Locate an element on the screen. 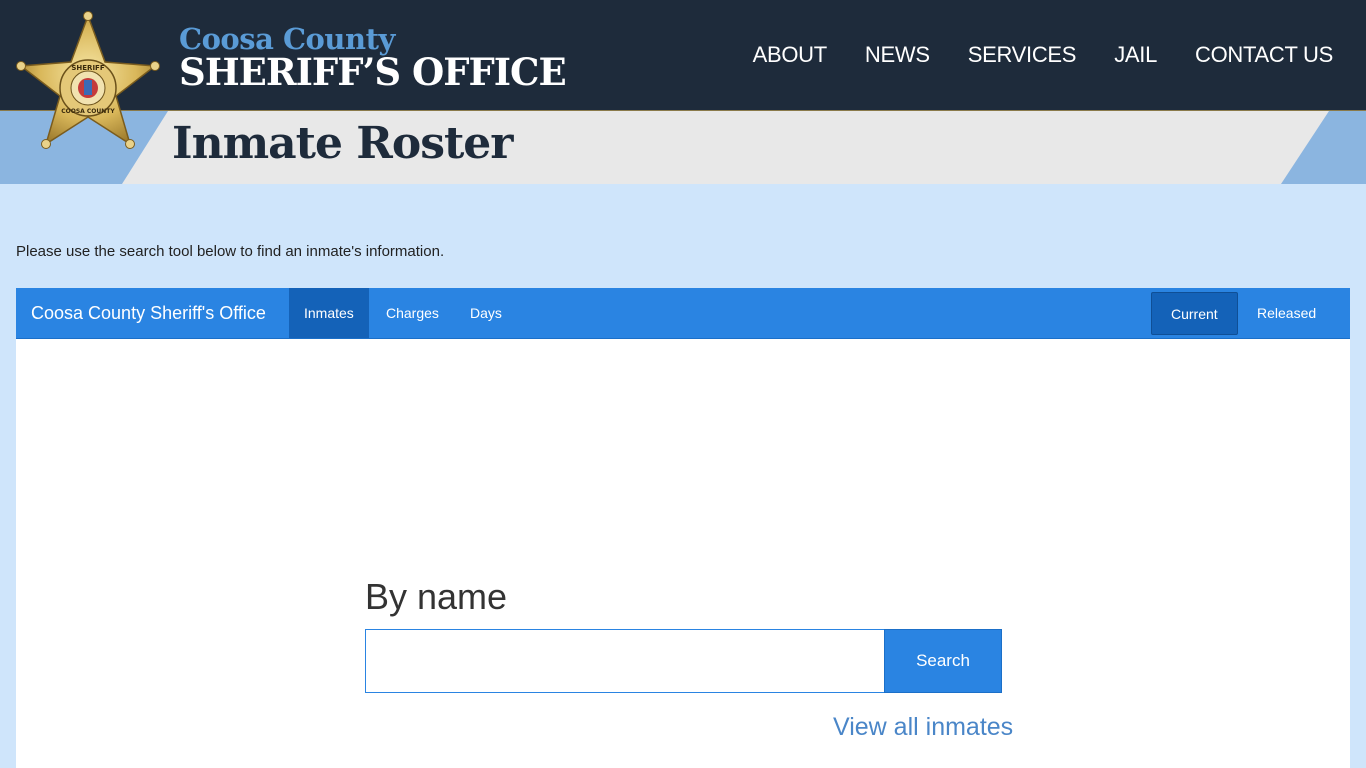  nav-contact-us: CONTACT US is located at coordinates (1264, 55).